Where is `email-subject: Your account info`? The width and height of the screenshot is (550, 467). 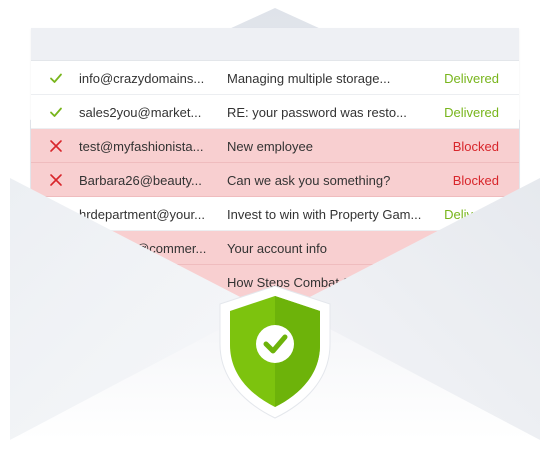 email-subject: Your account info is located at coordinates (277, 248).